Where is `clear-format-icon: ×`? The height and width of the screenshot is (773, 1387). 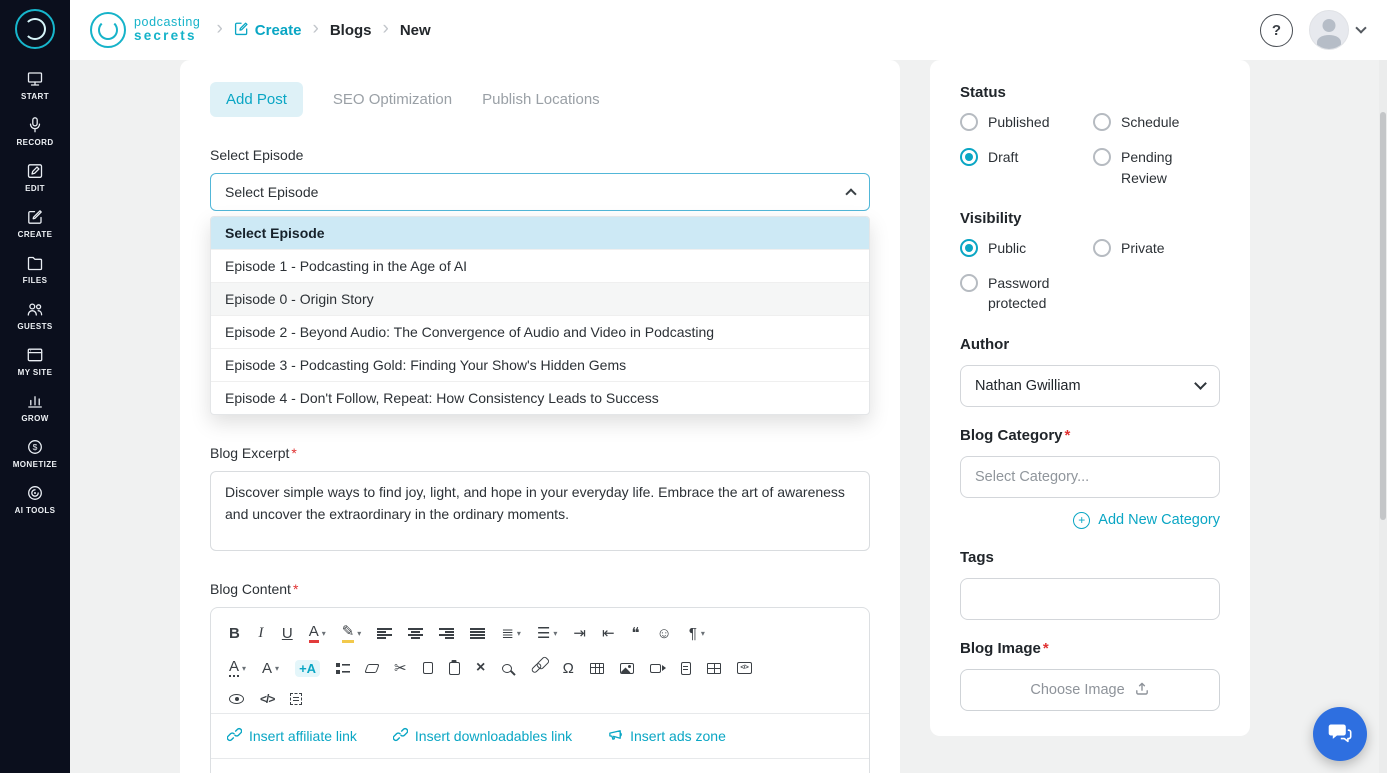
clear-format-icon: × is located at coordinates (481, 668).